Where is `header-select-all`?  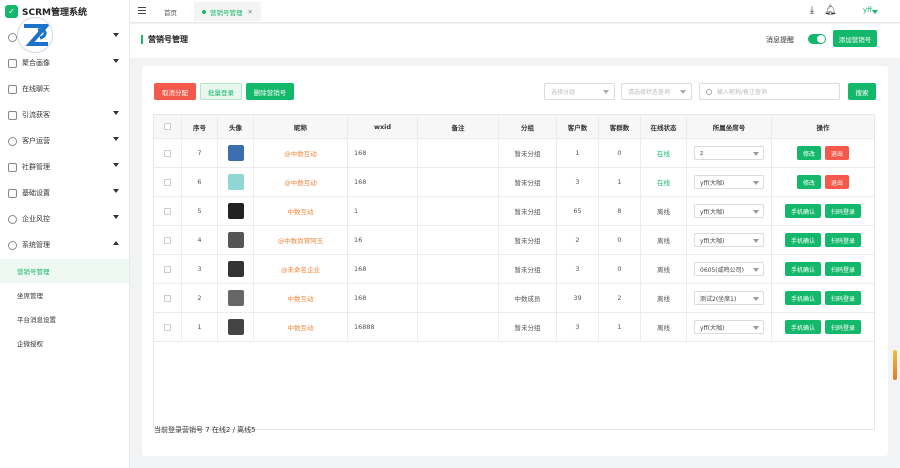
header-select-all is located at coordinates (168, 126).